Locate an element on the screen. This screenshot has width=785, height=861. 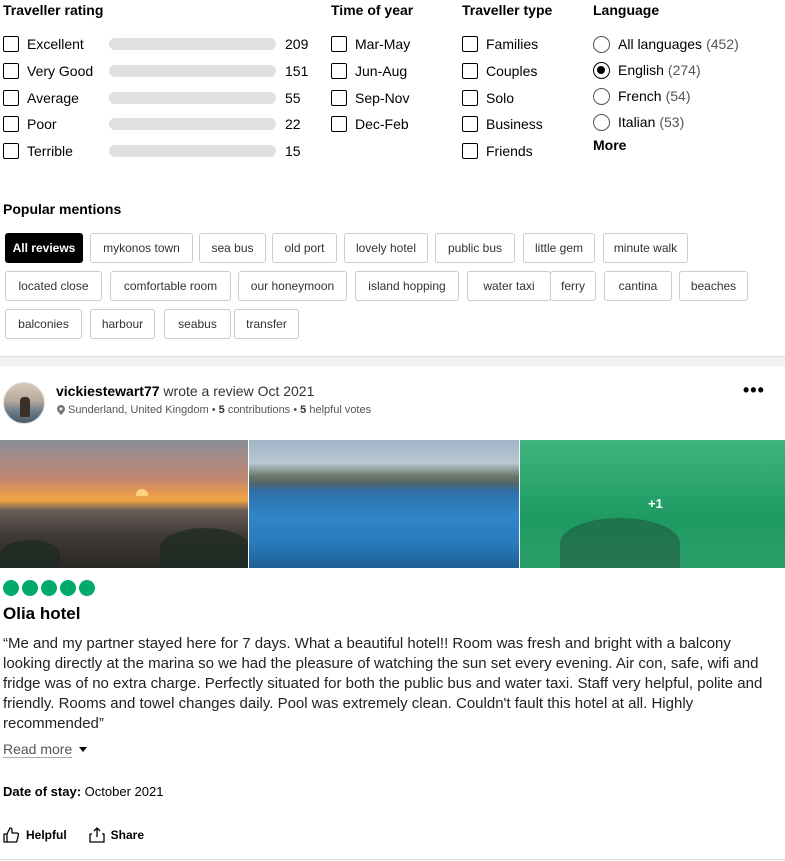
rating-option-excellent: Excellent 209 is located at coordinates (159, 44).